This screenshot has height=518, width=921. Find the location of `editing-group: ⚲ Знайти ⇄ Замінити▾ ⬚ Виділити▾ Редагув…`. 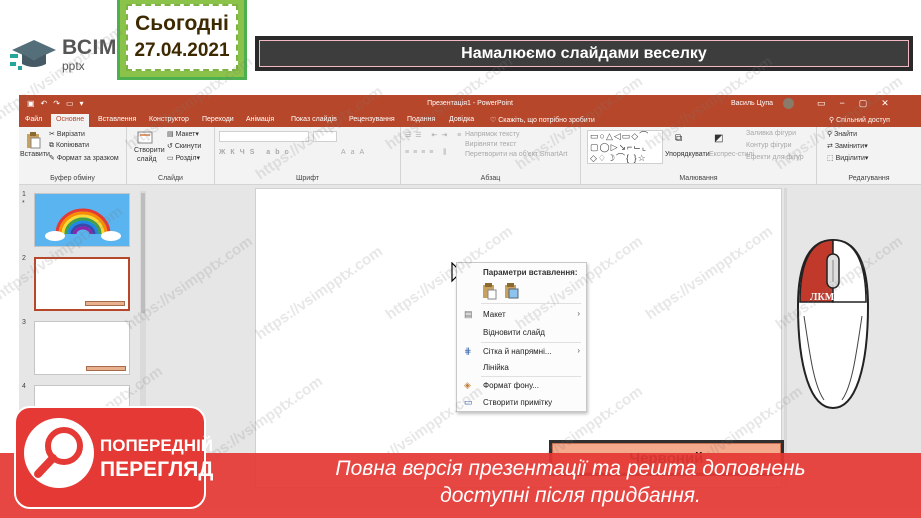

editing-group: ⚲ Знайти ⇄ Замінити▾ ⬚ Виділити▾ Редагув… is located at coordinates (869, 156).